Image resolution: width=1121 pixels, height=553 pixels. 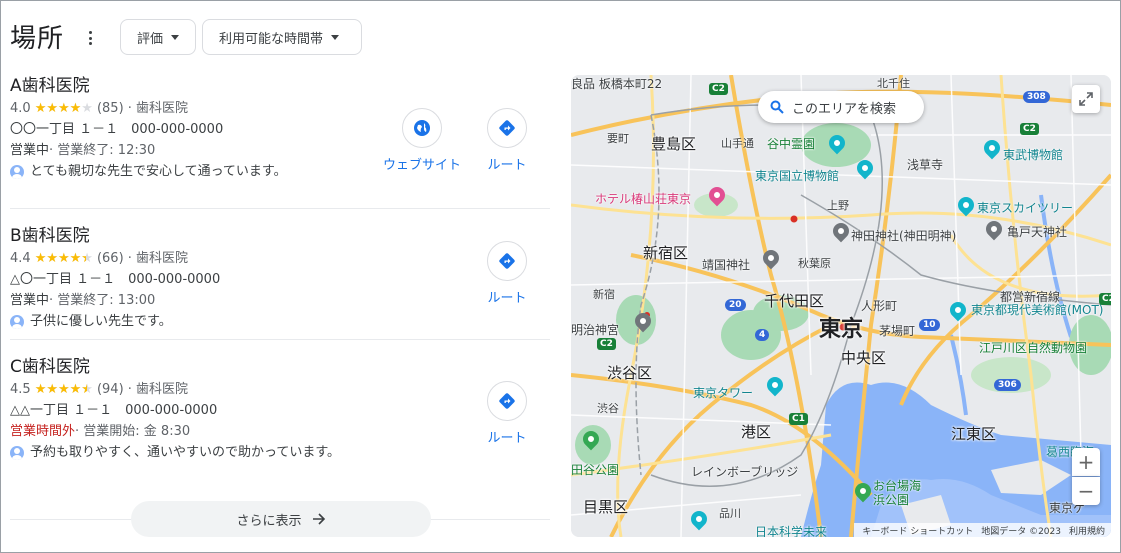 What do you see at coordinates (791, 144) in the screenshot?
I see `map-label-yanaka: 谷中霊園` at bounding box center [791, 144].